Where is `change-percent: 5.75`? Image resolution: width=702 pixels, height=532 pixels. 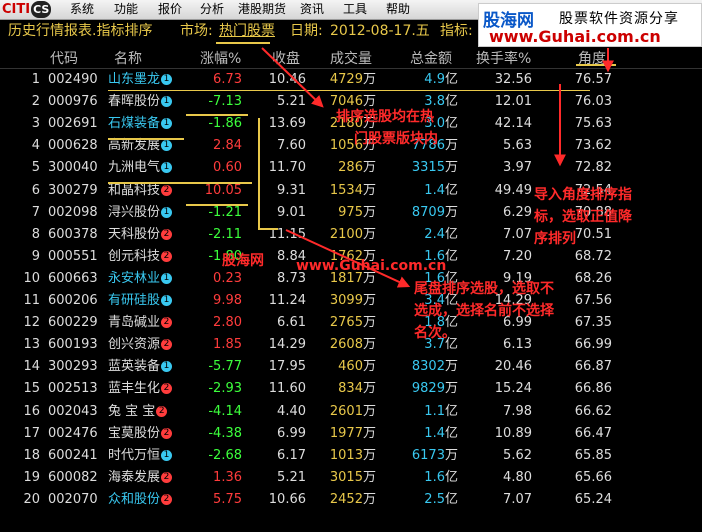
change-percent: 5.75 is located at coordinates (227, 499).